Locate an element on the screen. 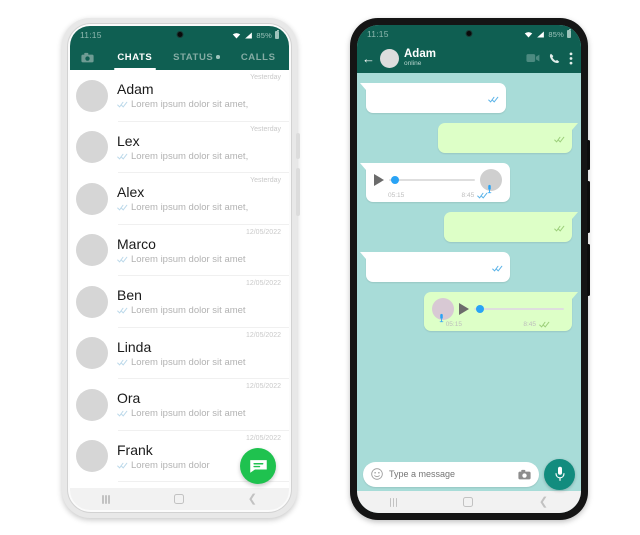  new-chat-fab is located at coordinates (258, 466).